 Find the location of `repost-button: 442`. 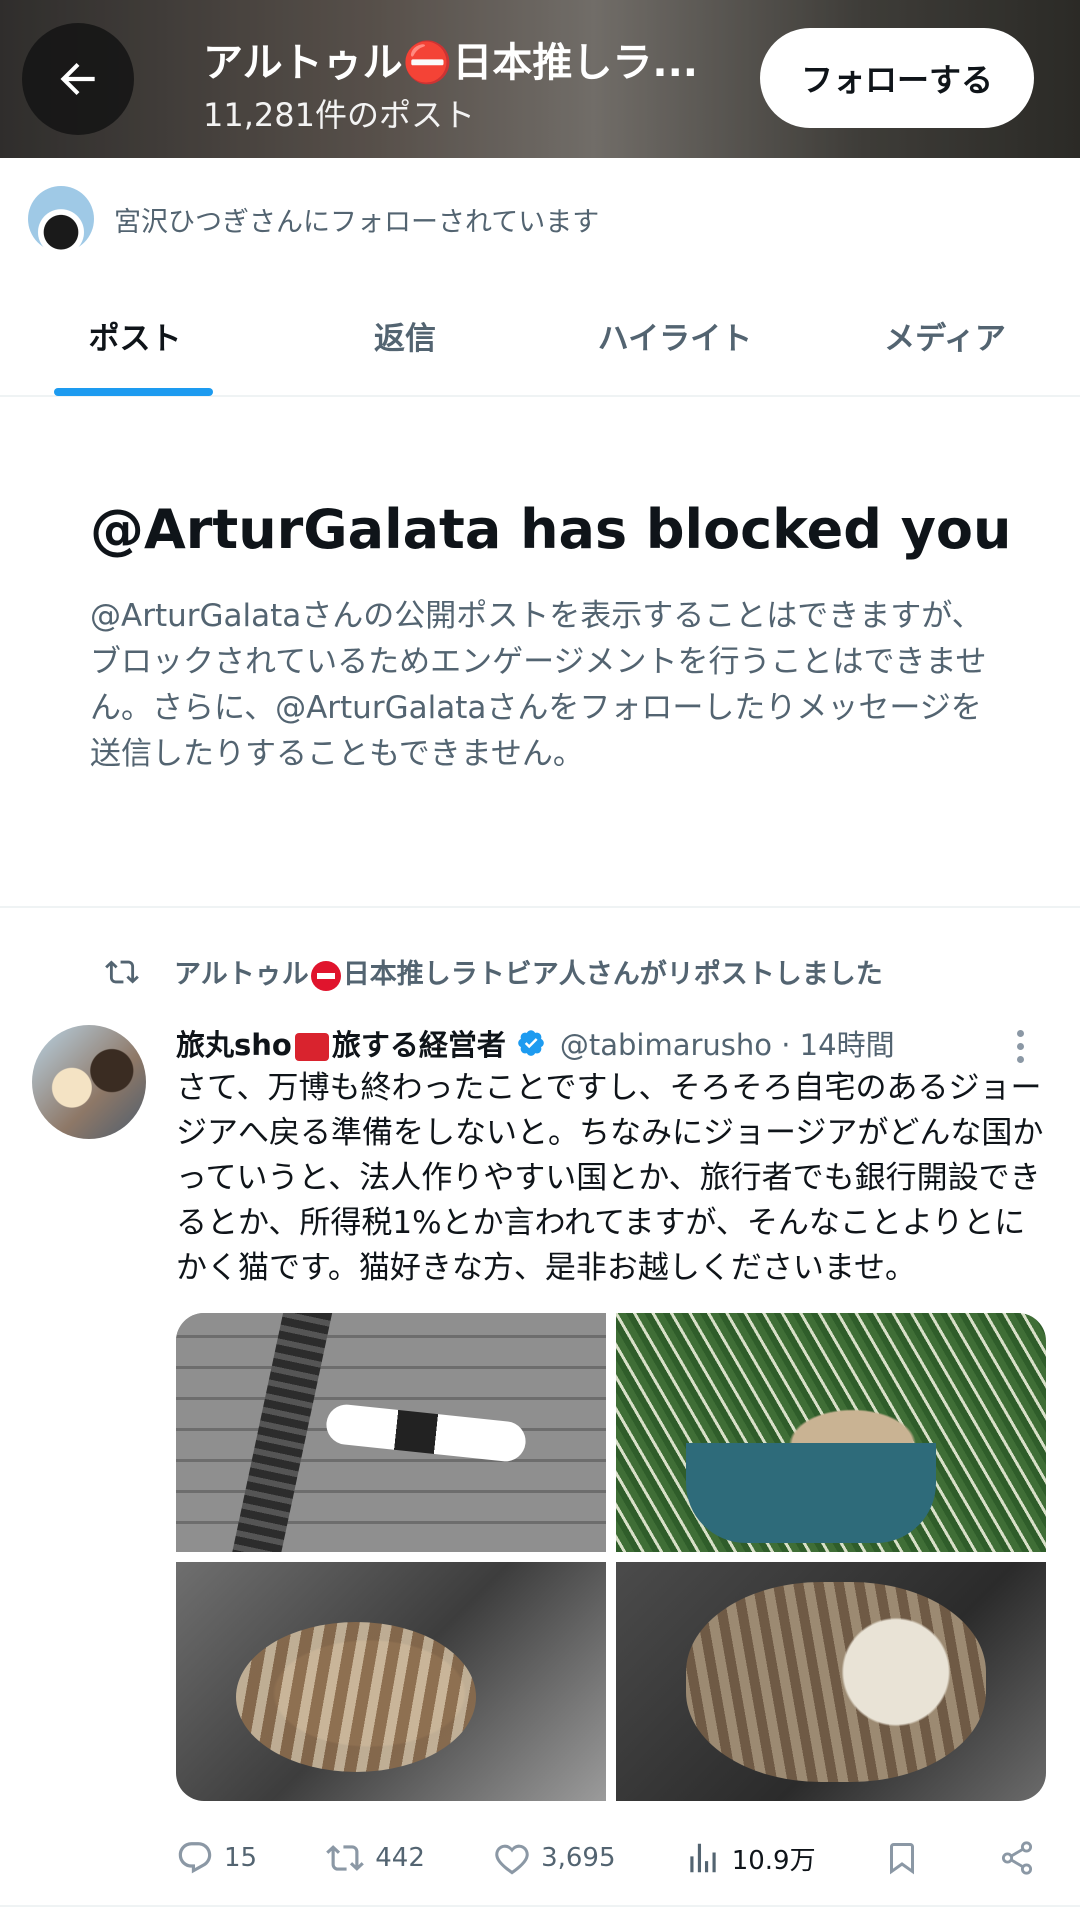

repost-button: 442 is located at coordinates (375, 1858).